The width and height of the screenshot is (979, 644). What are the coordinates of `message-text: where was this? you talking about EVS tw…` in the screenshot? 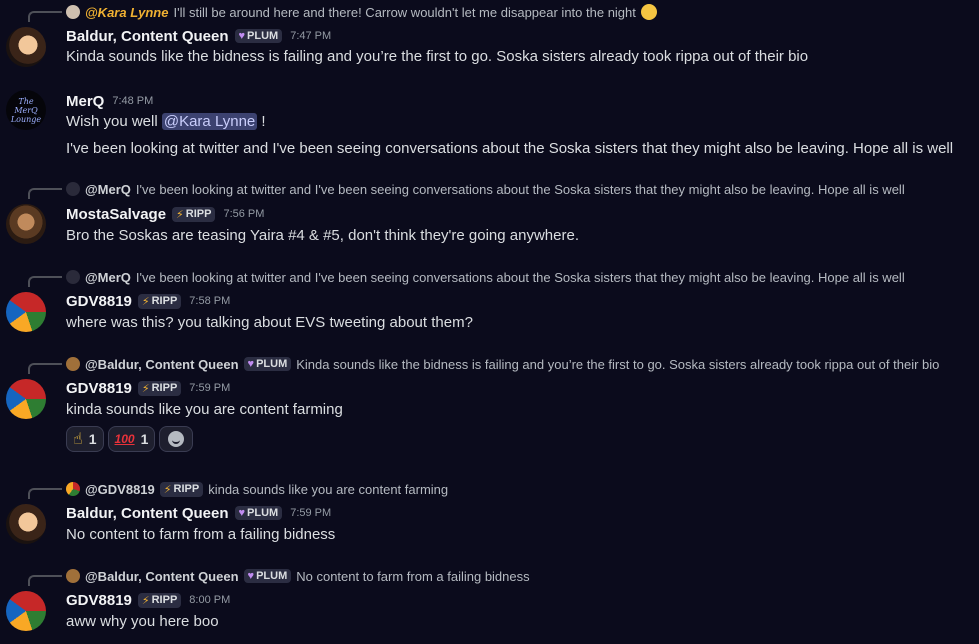 It's located at (269, 322).